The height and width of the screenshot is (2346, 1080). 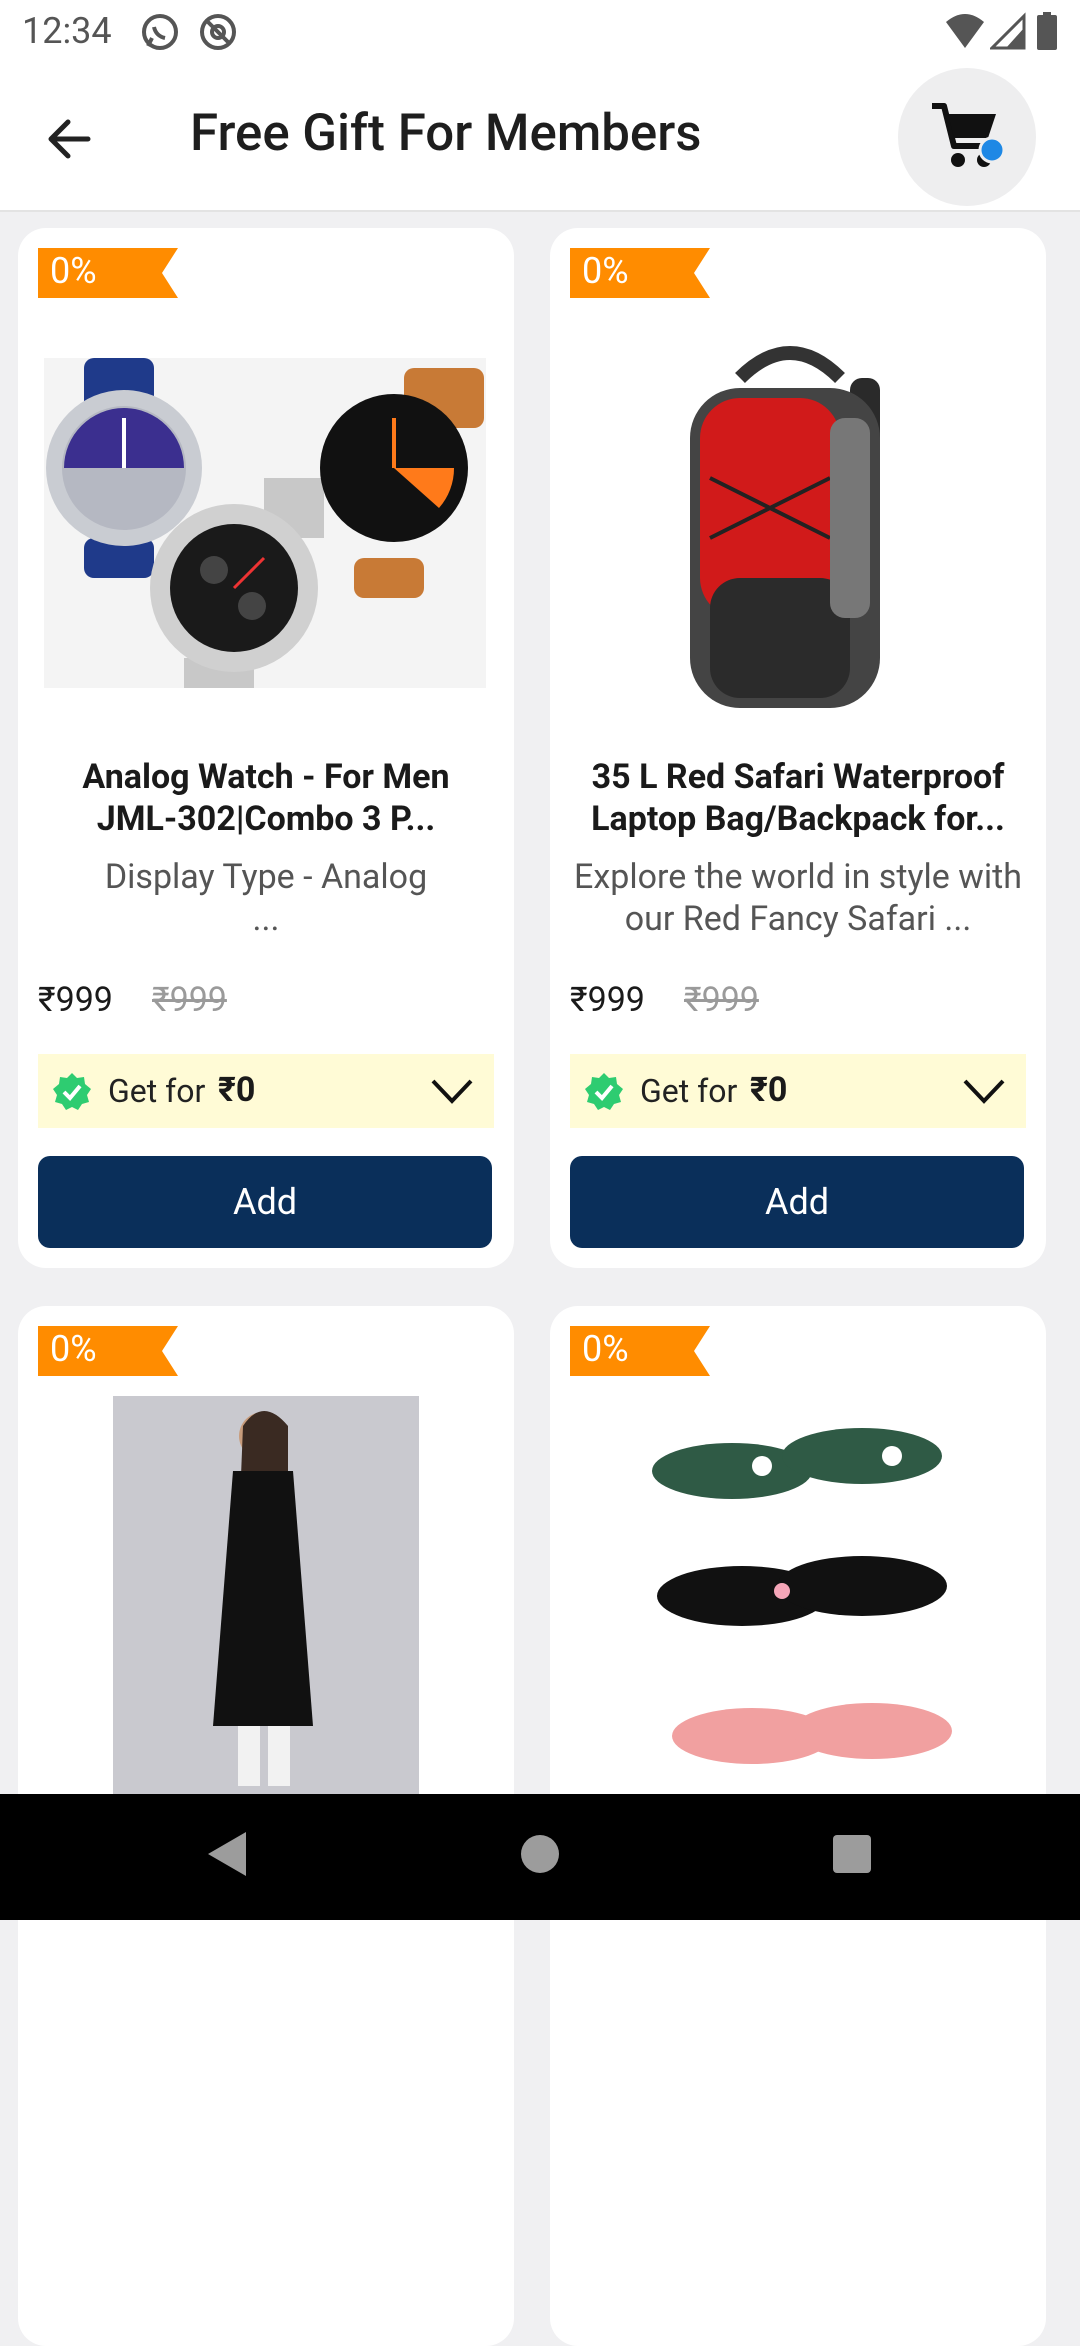 I want to click on app-header: Free Gift For Members, so click(x=540, y=138).